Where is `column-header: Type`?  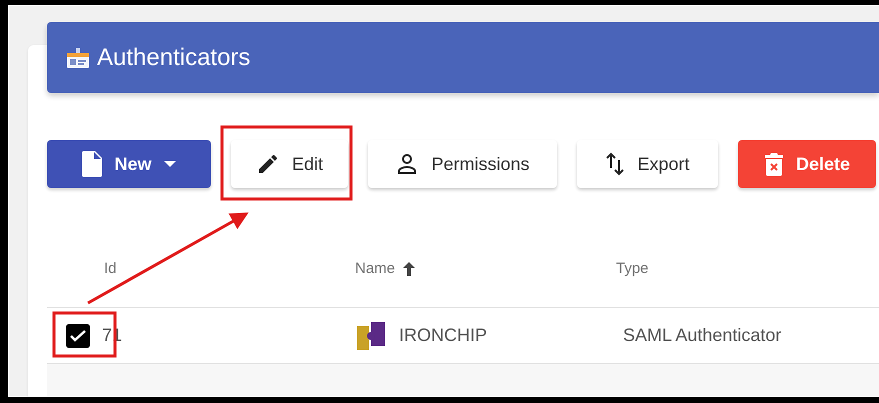
column-header: Type is located at coordinates (632, 268).